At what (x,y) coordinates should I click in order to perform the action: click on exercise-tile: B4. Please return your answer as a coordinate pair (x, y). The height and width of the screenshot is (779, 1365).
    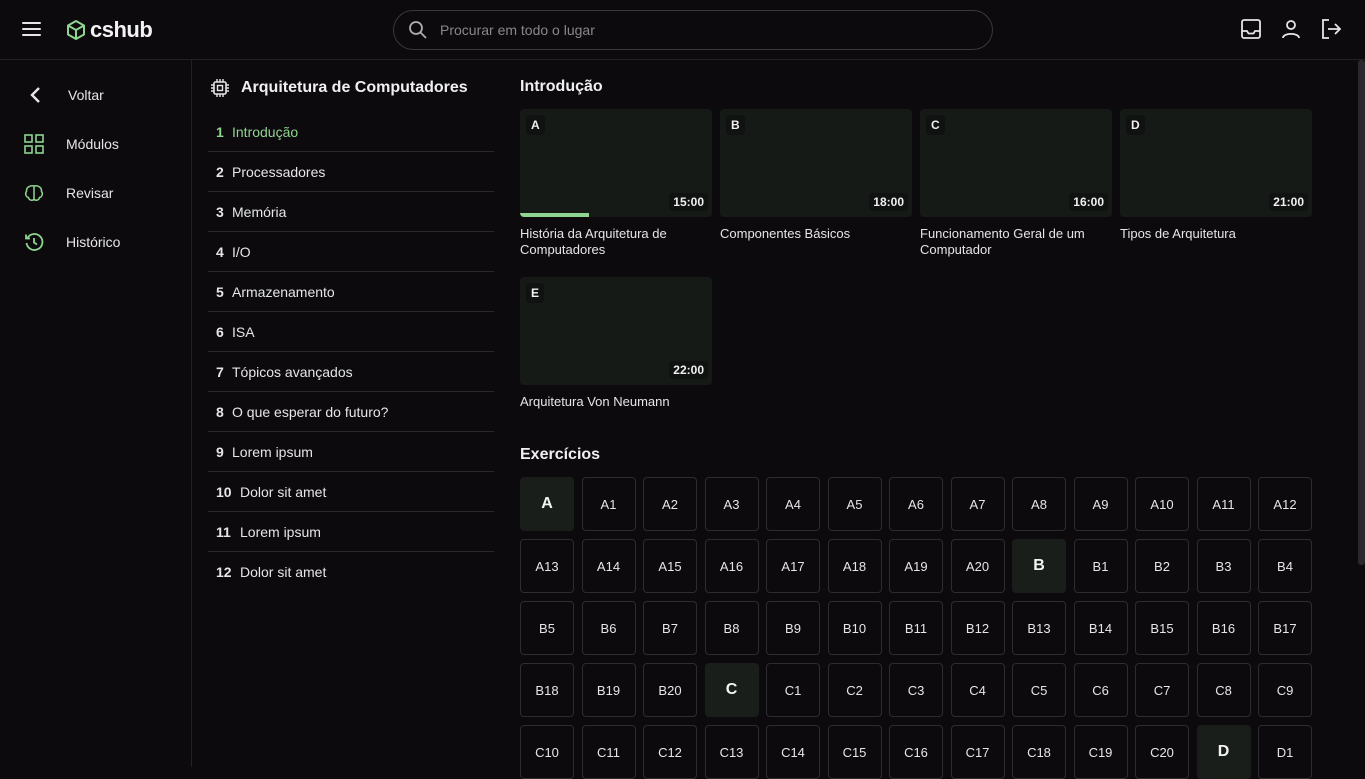
    Looking at the image, I should click on (1285, 566).